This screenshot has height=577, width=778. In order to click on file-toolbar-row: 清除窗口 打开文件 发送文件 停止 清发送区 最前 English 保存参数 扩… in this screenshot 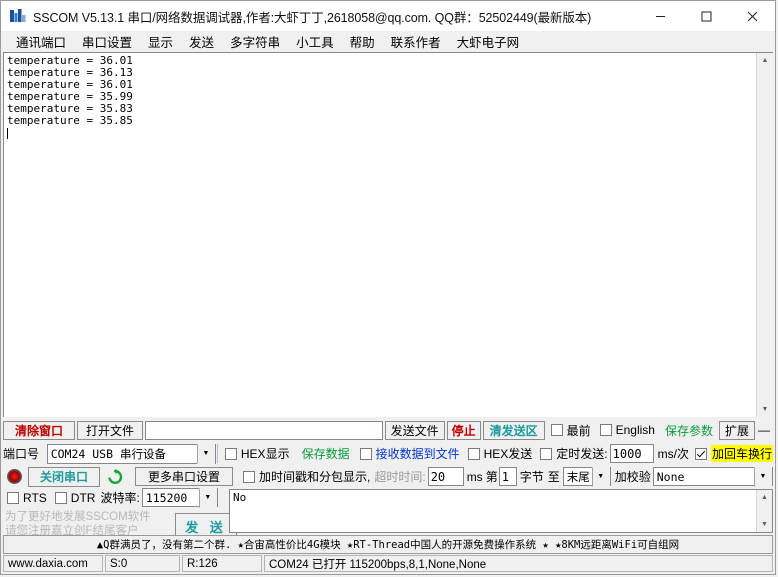, I will do `click(388, 430)`.